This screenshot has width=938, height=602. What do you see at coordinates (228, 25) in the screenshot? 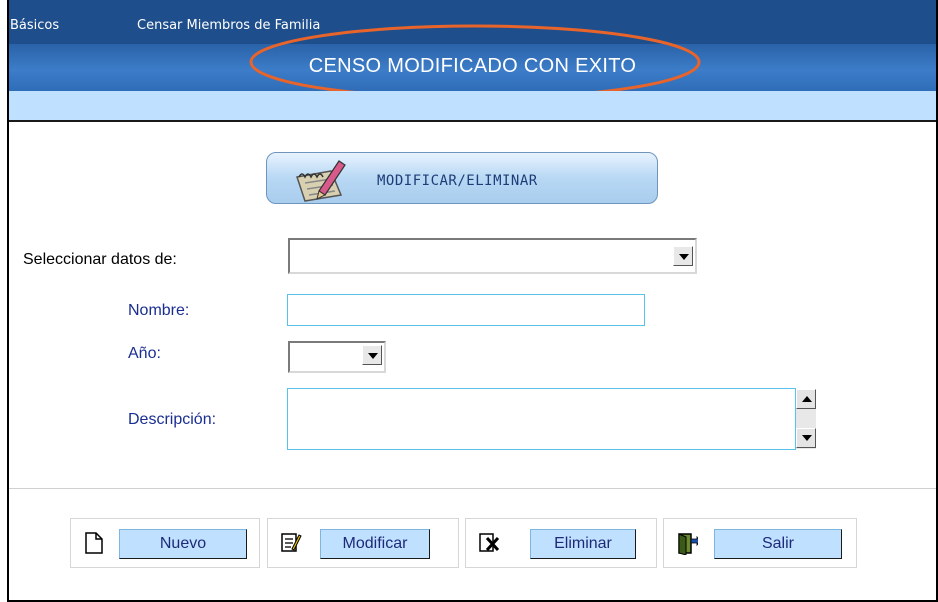
I see `menu-item-censar-miembros: Censar Miembros de Familia` at bounding box center [228, 25].